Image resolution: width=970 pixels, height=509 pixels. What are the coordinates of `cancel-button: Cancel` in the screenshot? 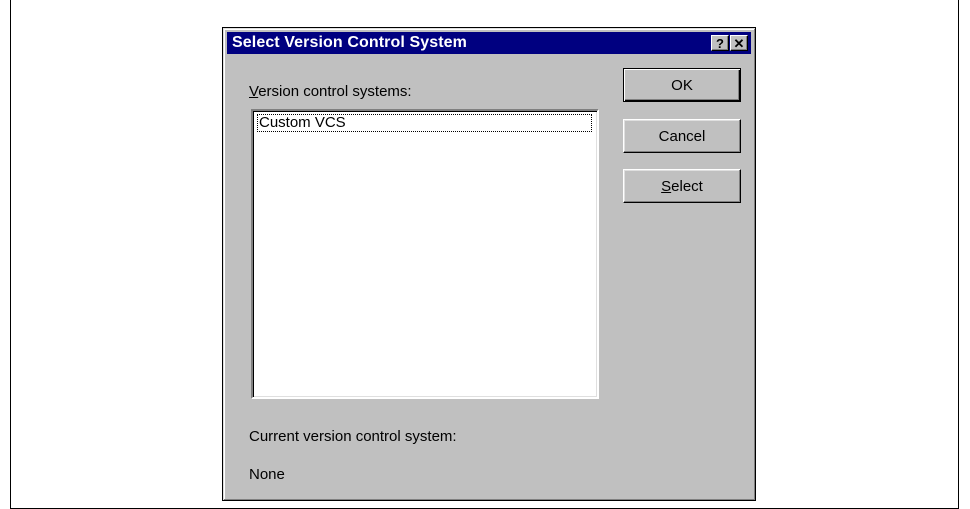 It's located at (682, 136).